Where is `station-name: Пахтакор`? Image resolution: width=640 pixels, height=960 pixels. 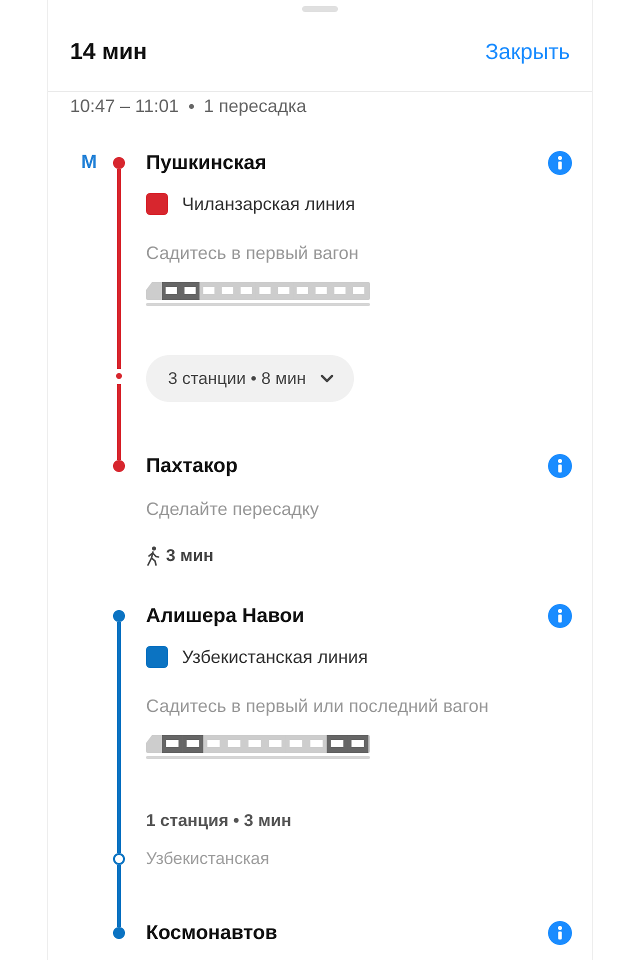
station-name: Пахтакор is located at coordinates (192, 466).